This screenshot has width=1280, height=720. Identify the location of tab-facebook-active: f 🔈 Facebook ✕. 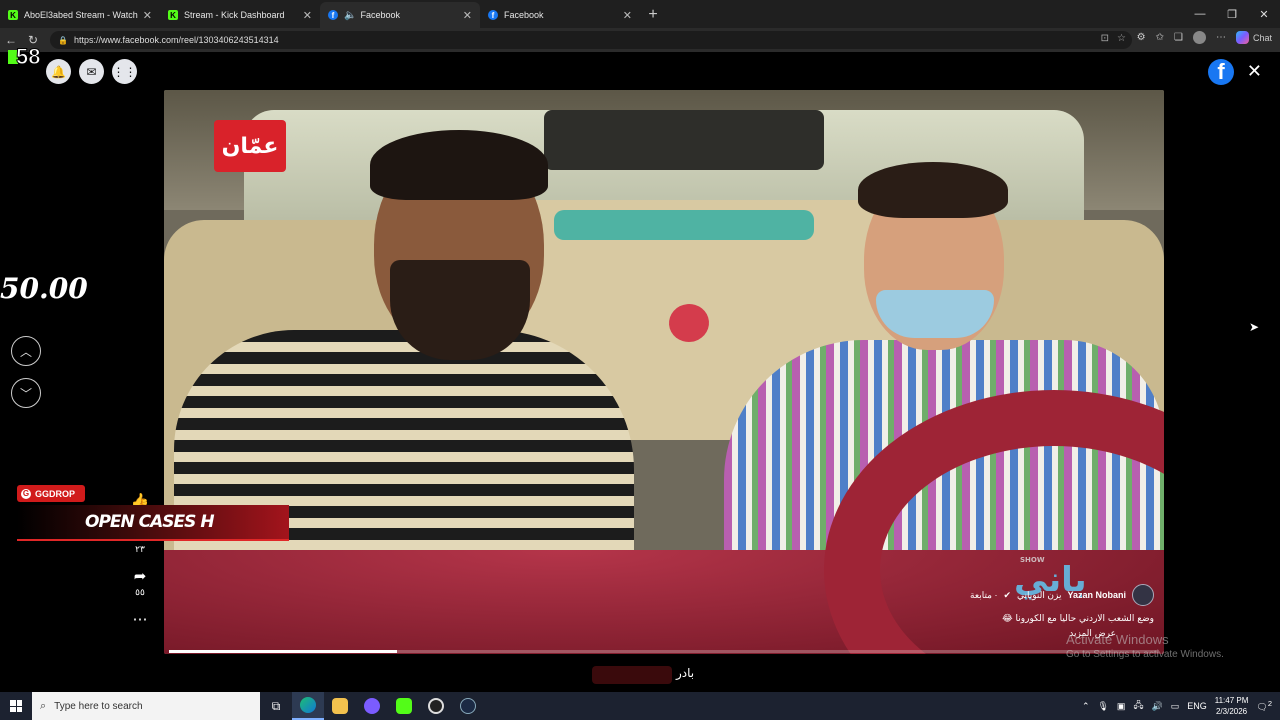
(400, 15).